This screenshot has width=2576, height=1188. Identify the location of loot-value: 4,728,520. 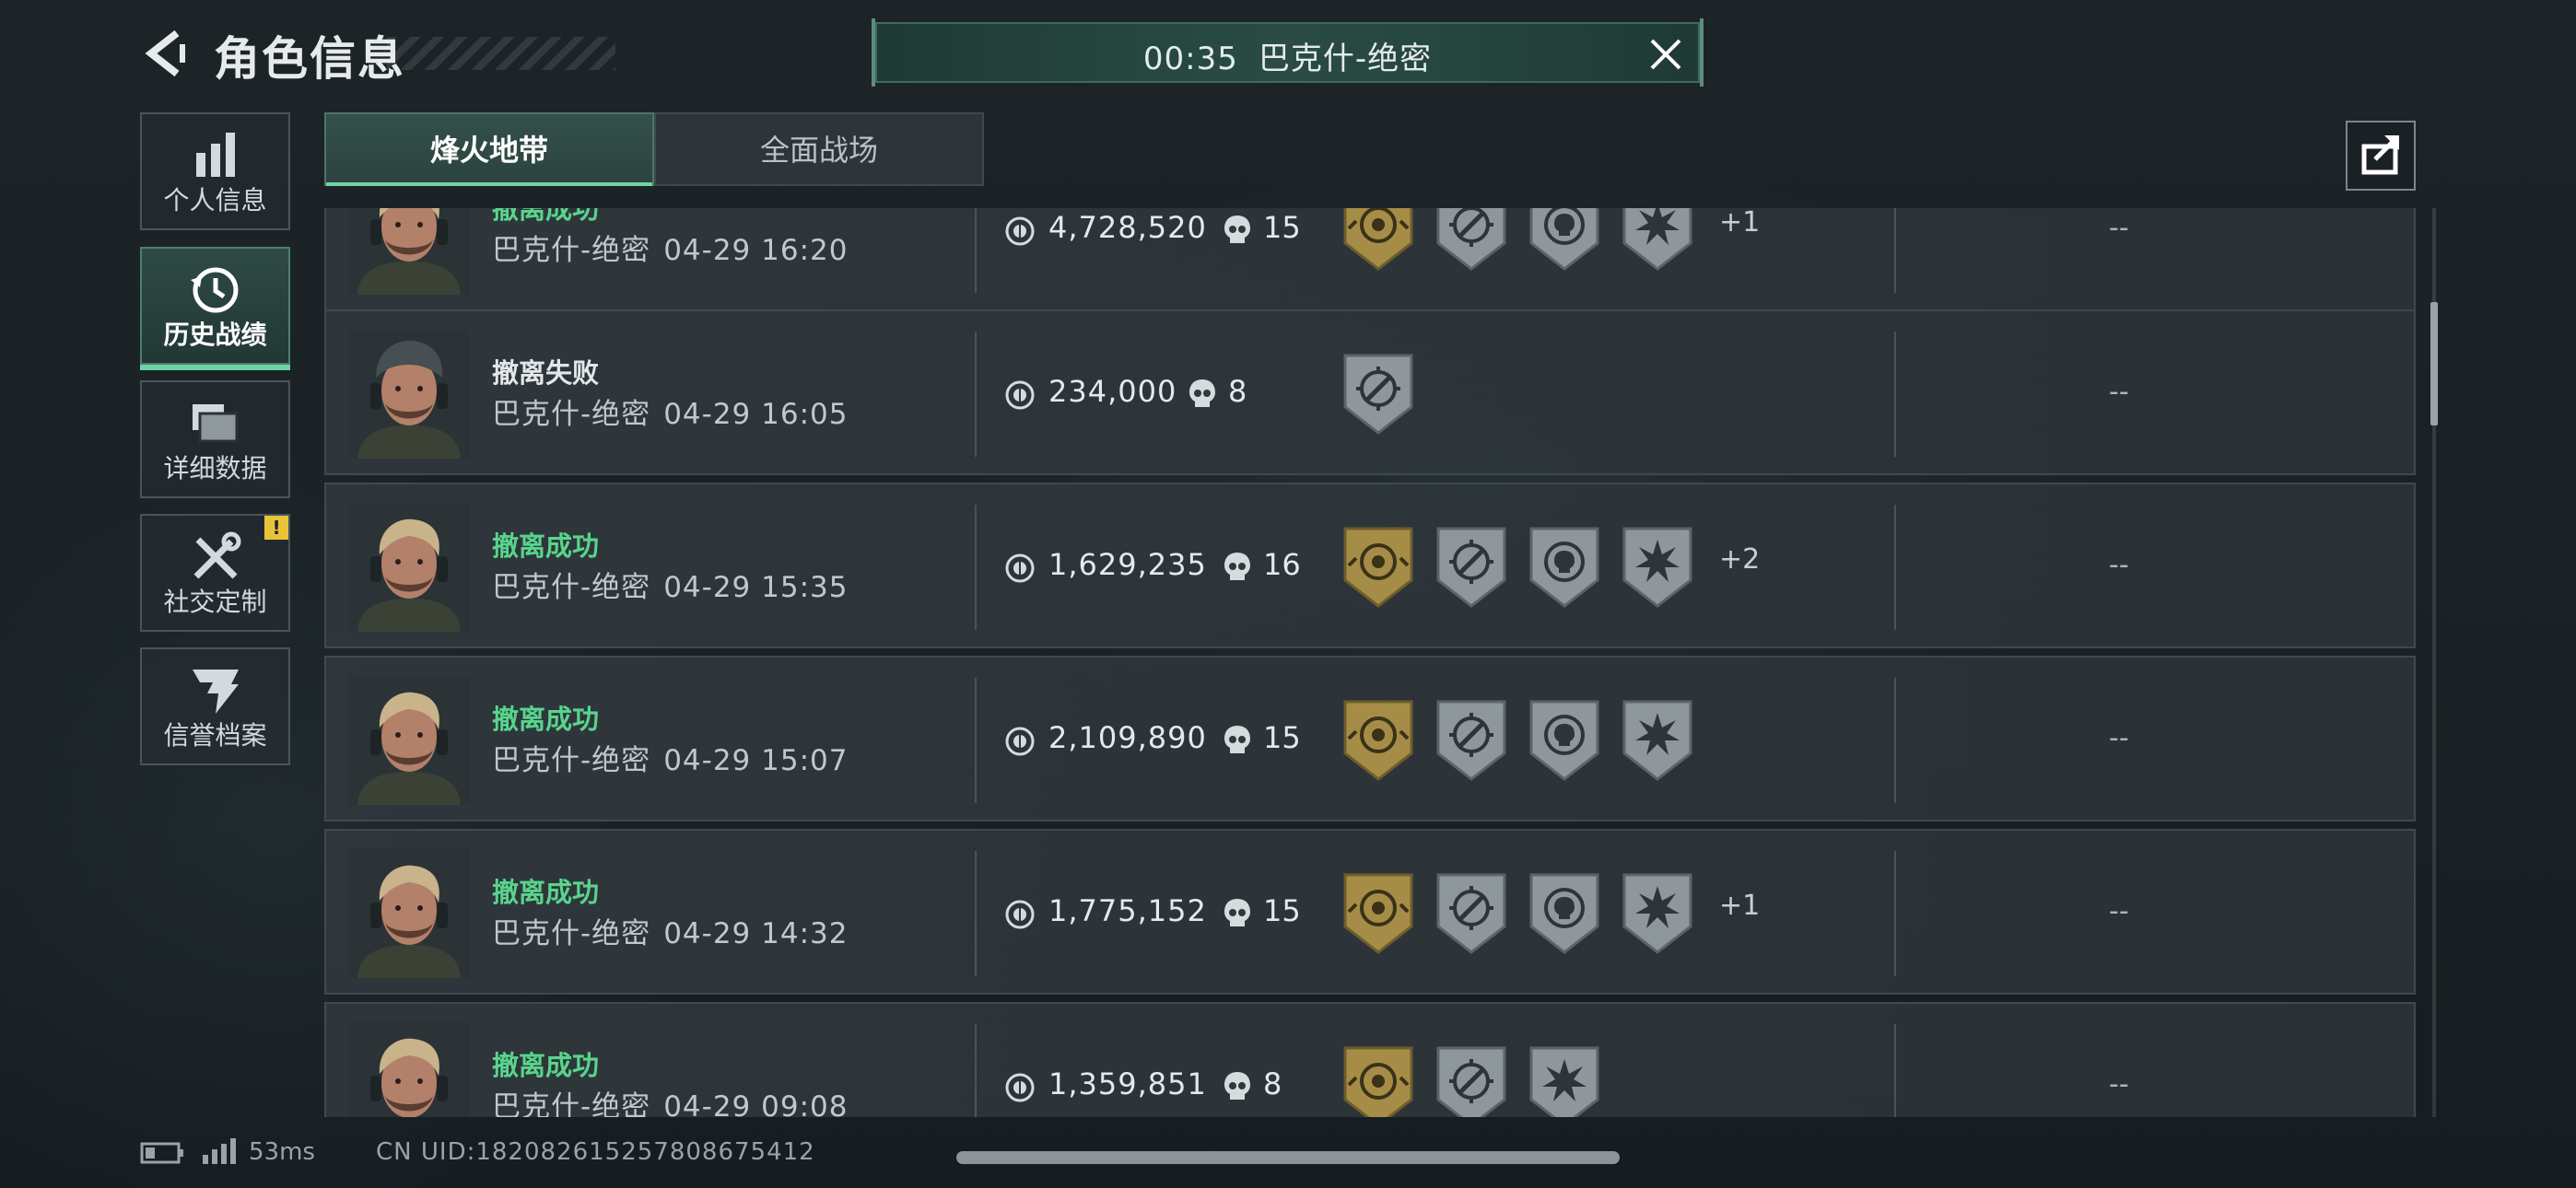
(1127, 227).